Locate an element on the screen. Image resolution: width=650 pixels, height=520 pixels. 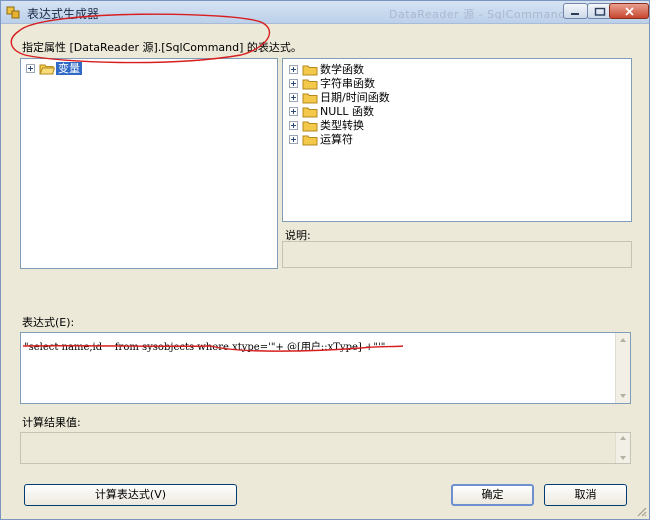
expression-scrollbar is located at coordinates (622, 368).